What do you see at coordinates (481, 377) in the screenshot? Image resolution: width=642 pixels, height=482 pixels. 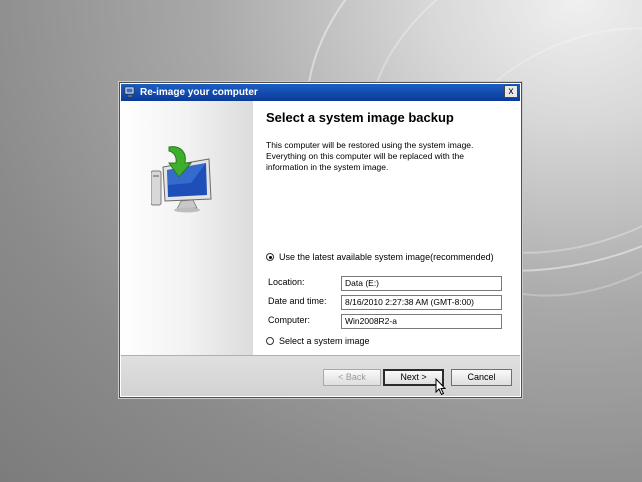 I see `cancel-button: Cancel` at bounding box center [481, 377].